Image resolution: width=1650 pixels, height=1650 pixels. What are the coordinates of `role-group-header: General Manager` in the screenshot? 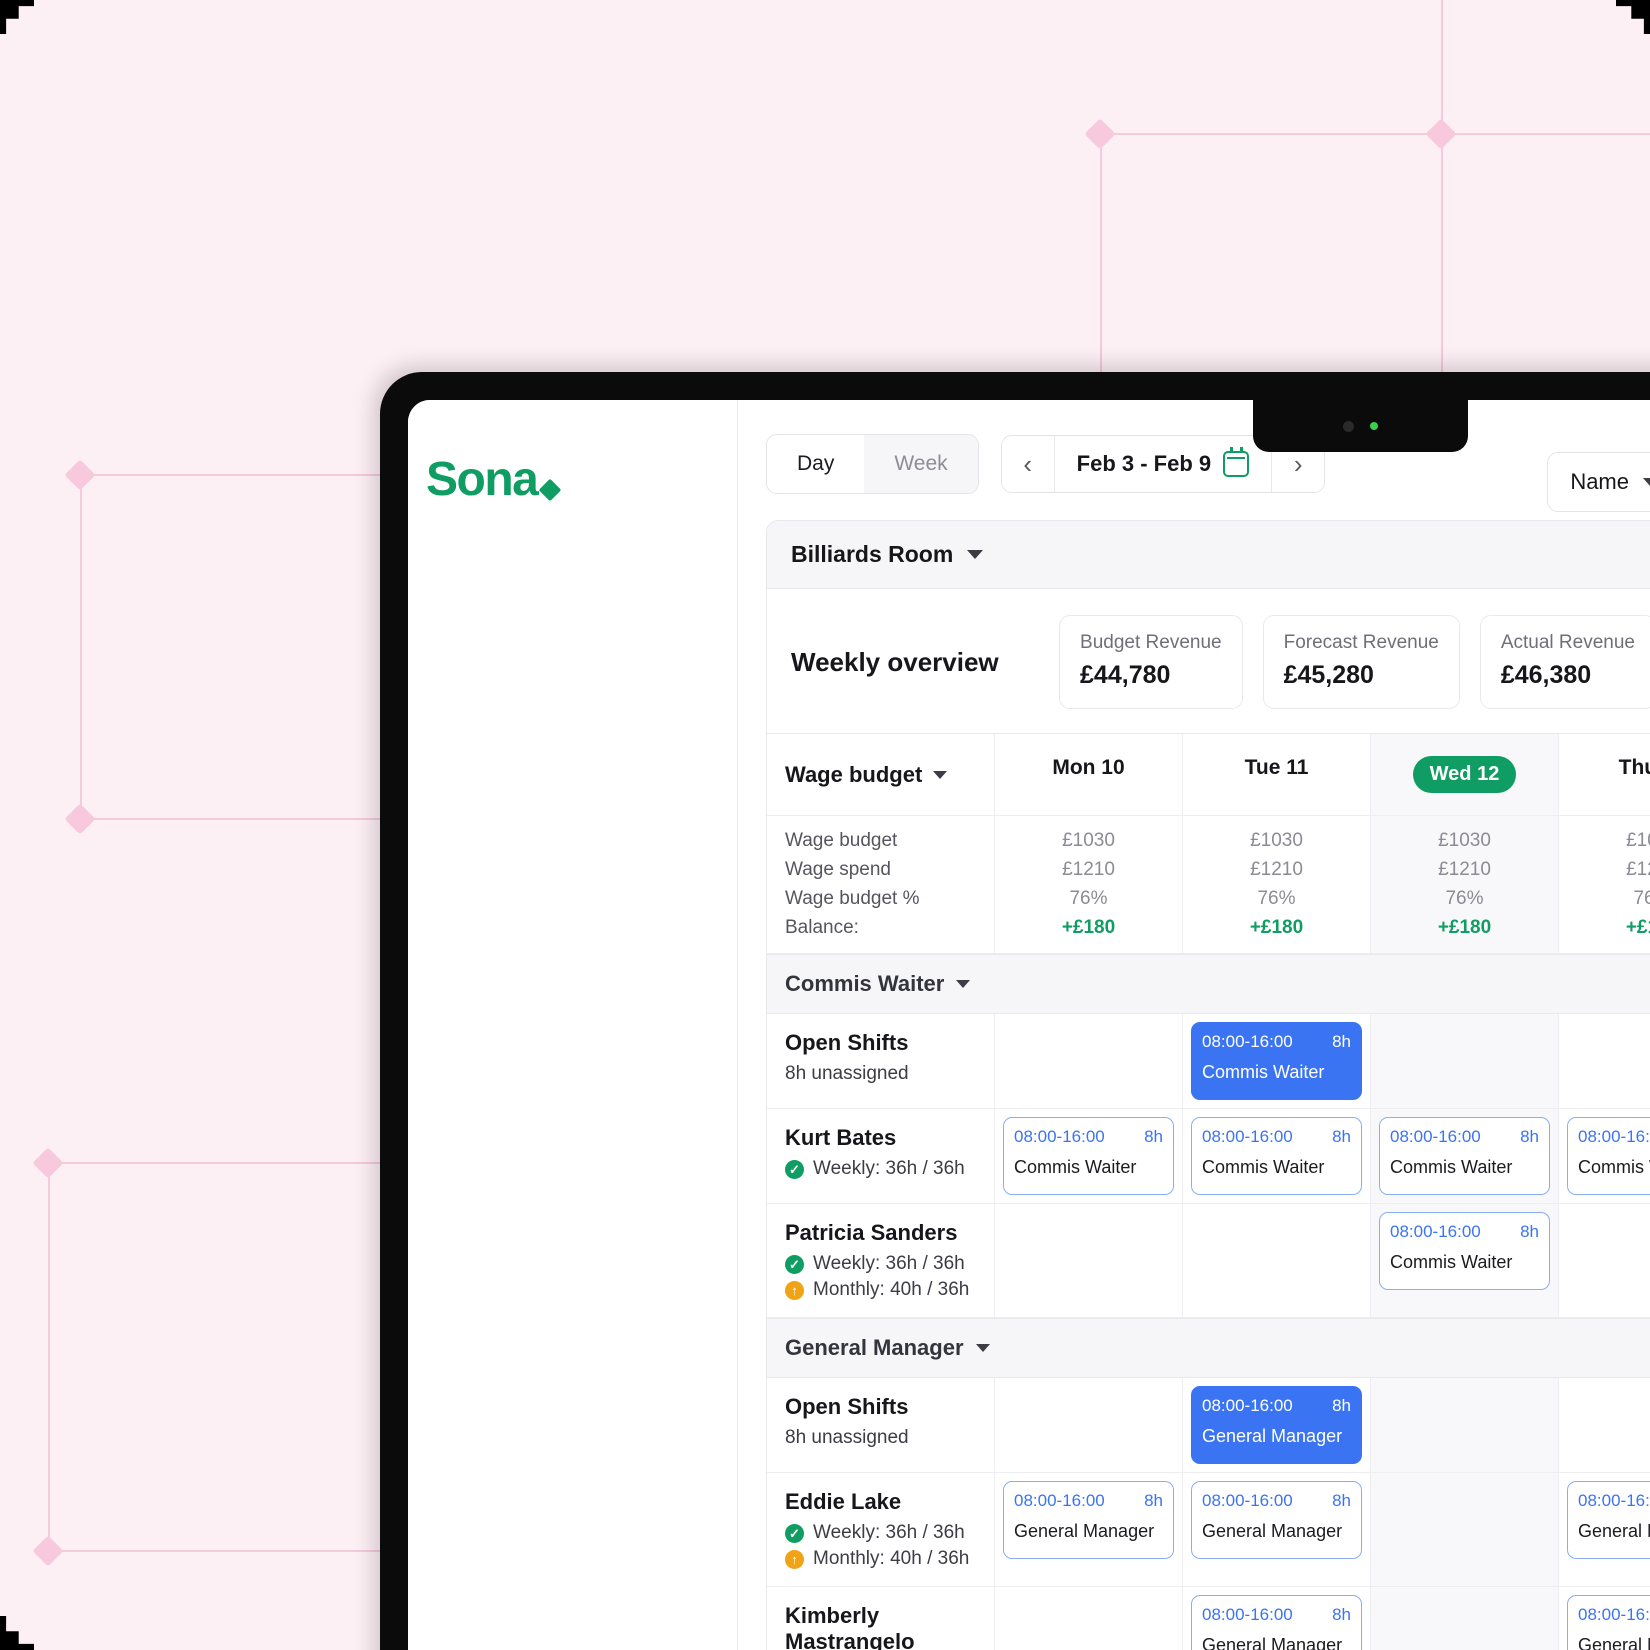 It's located at (1208, 1348).